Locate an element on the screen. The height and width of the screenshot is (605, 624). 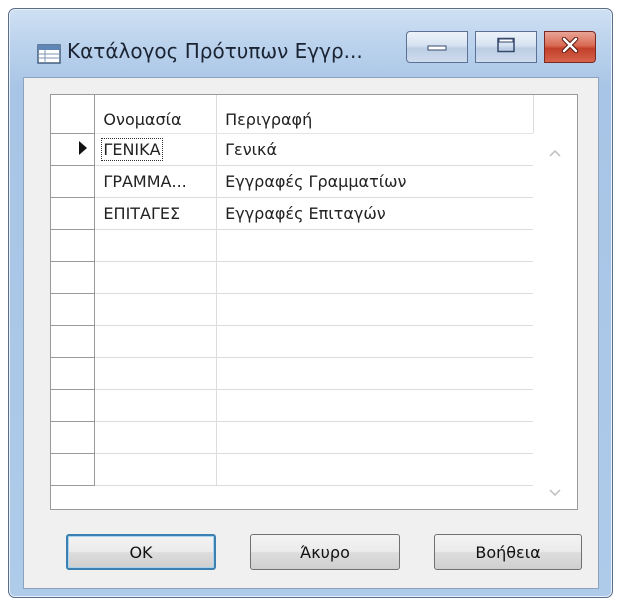
current-row-pointer-icon is located at coordinates (83, 147).